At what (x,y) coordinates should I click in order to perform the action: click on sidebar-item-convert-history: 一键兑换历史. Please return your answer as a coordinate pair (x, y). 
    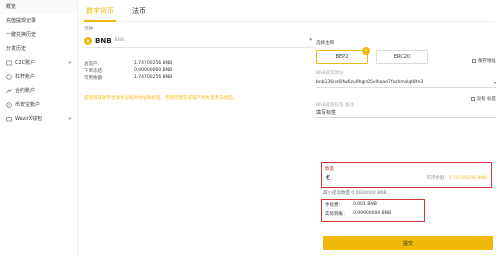
    Looking at the image, I should click on (38, 35).